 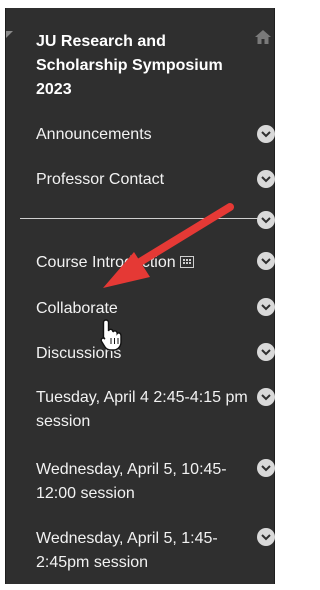 What do you see at coordinates (9, 34) in the screenshot?
I see `collapse-menu-toggle-icon` at bounding box center [9, 34].